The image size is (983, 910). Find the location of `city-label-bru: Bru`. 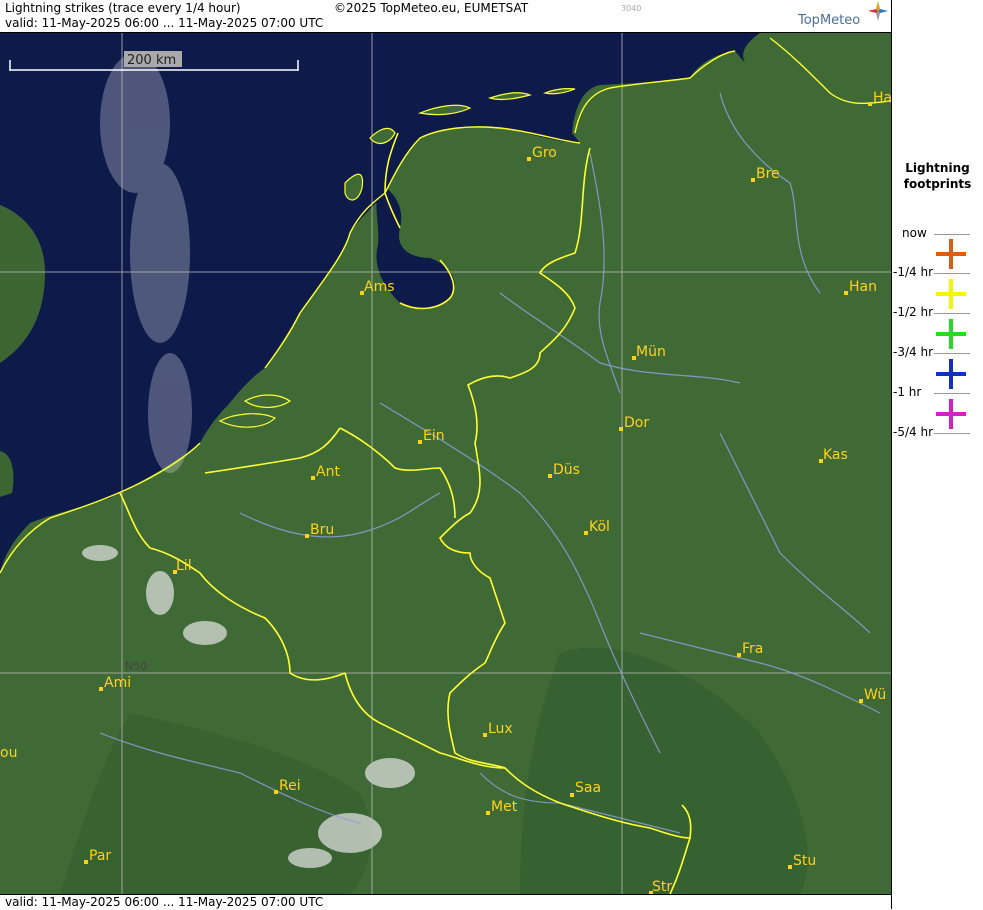

city-label-bru: Bru is located at coordinates (322, 530).